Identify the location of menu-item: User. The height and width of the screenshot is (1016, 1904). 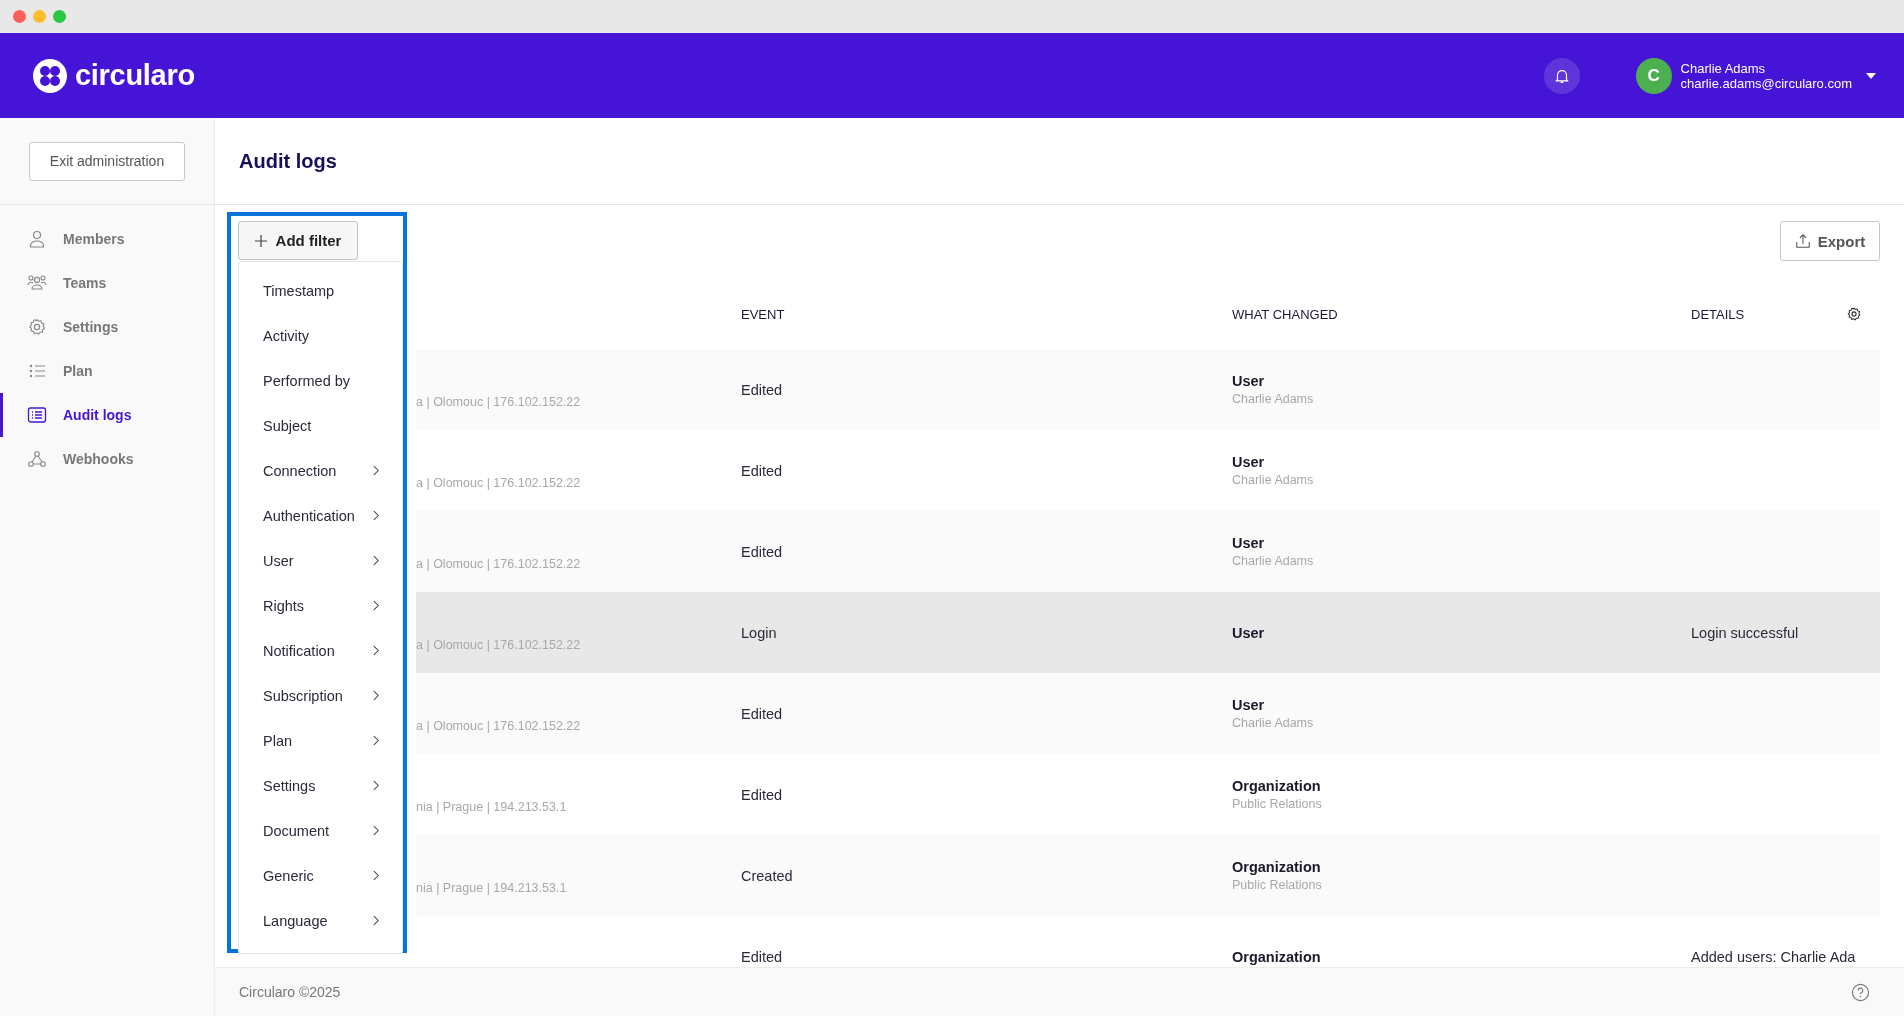
(320, 560).